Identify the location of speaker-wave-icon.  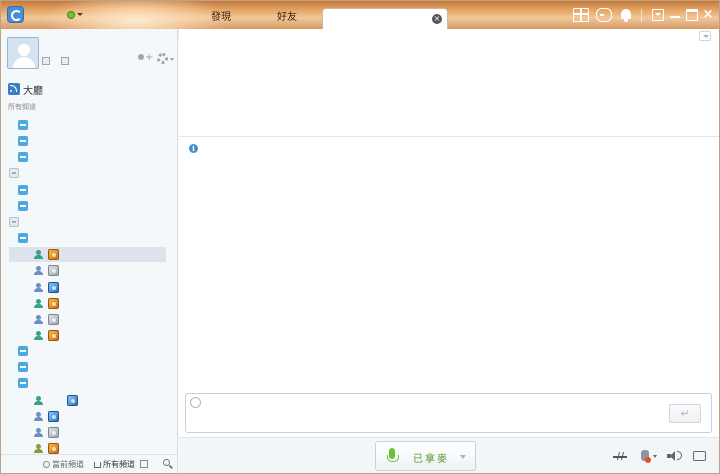
(679, 455).